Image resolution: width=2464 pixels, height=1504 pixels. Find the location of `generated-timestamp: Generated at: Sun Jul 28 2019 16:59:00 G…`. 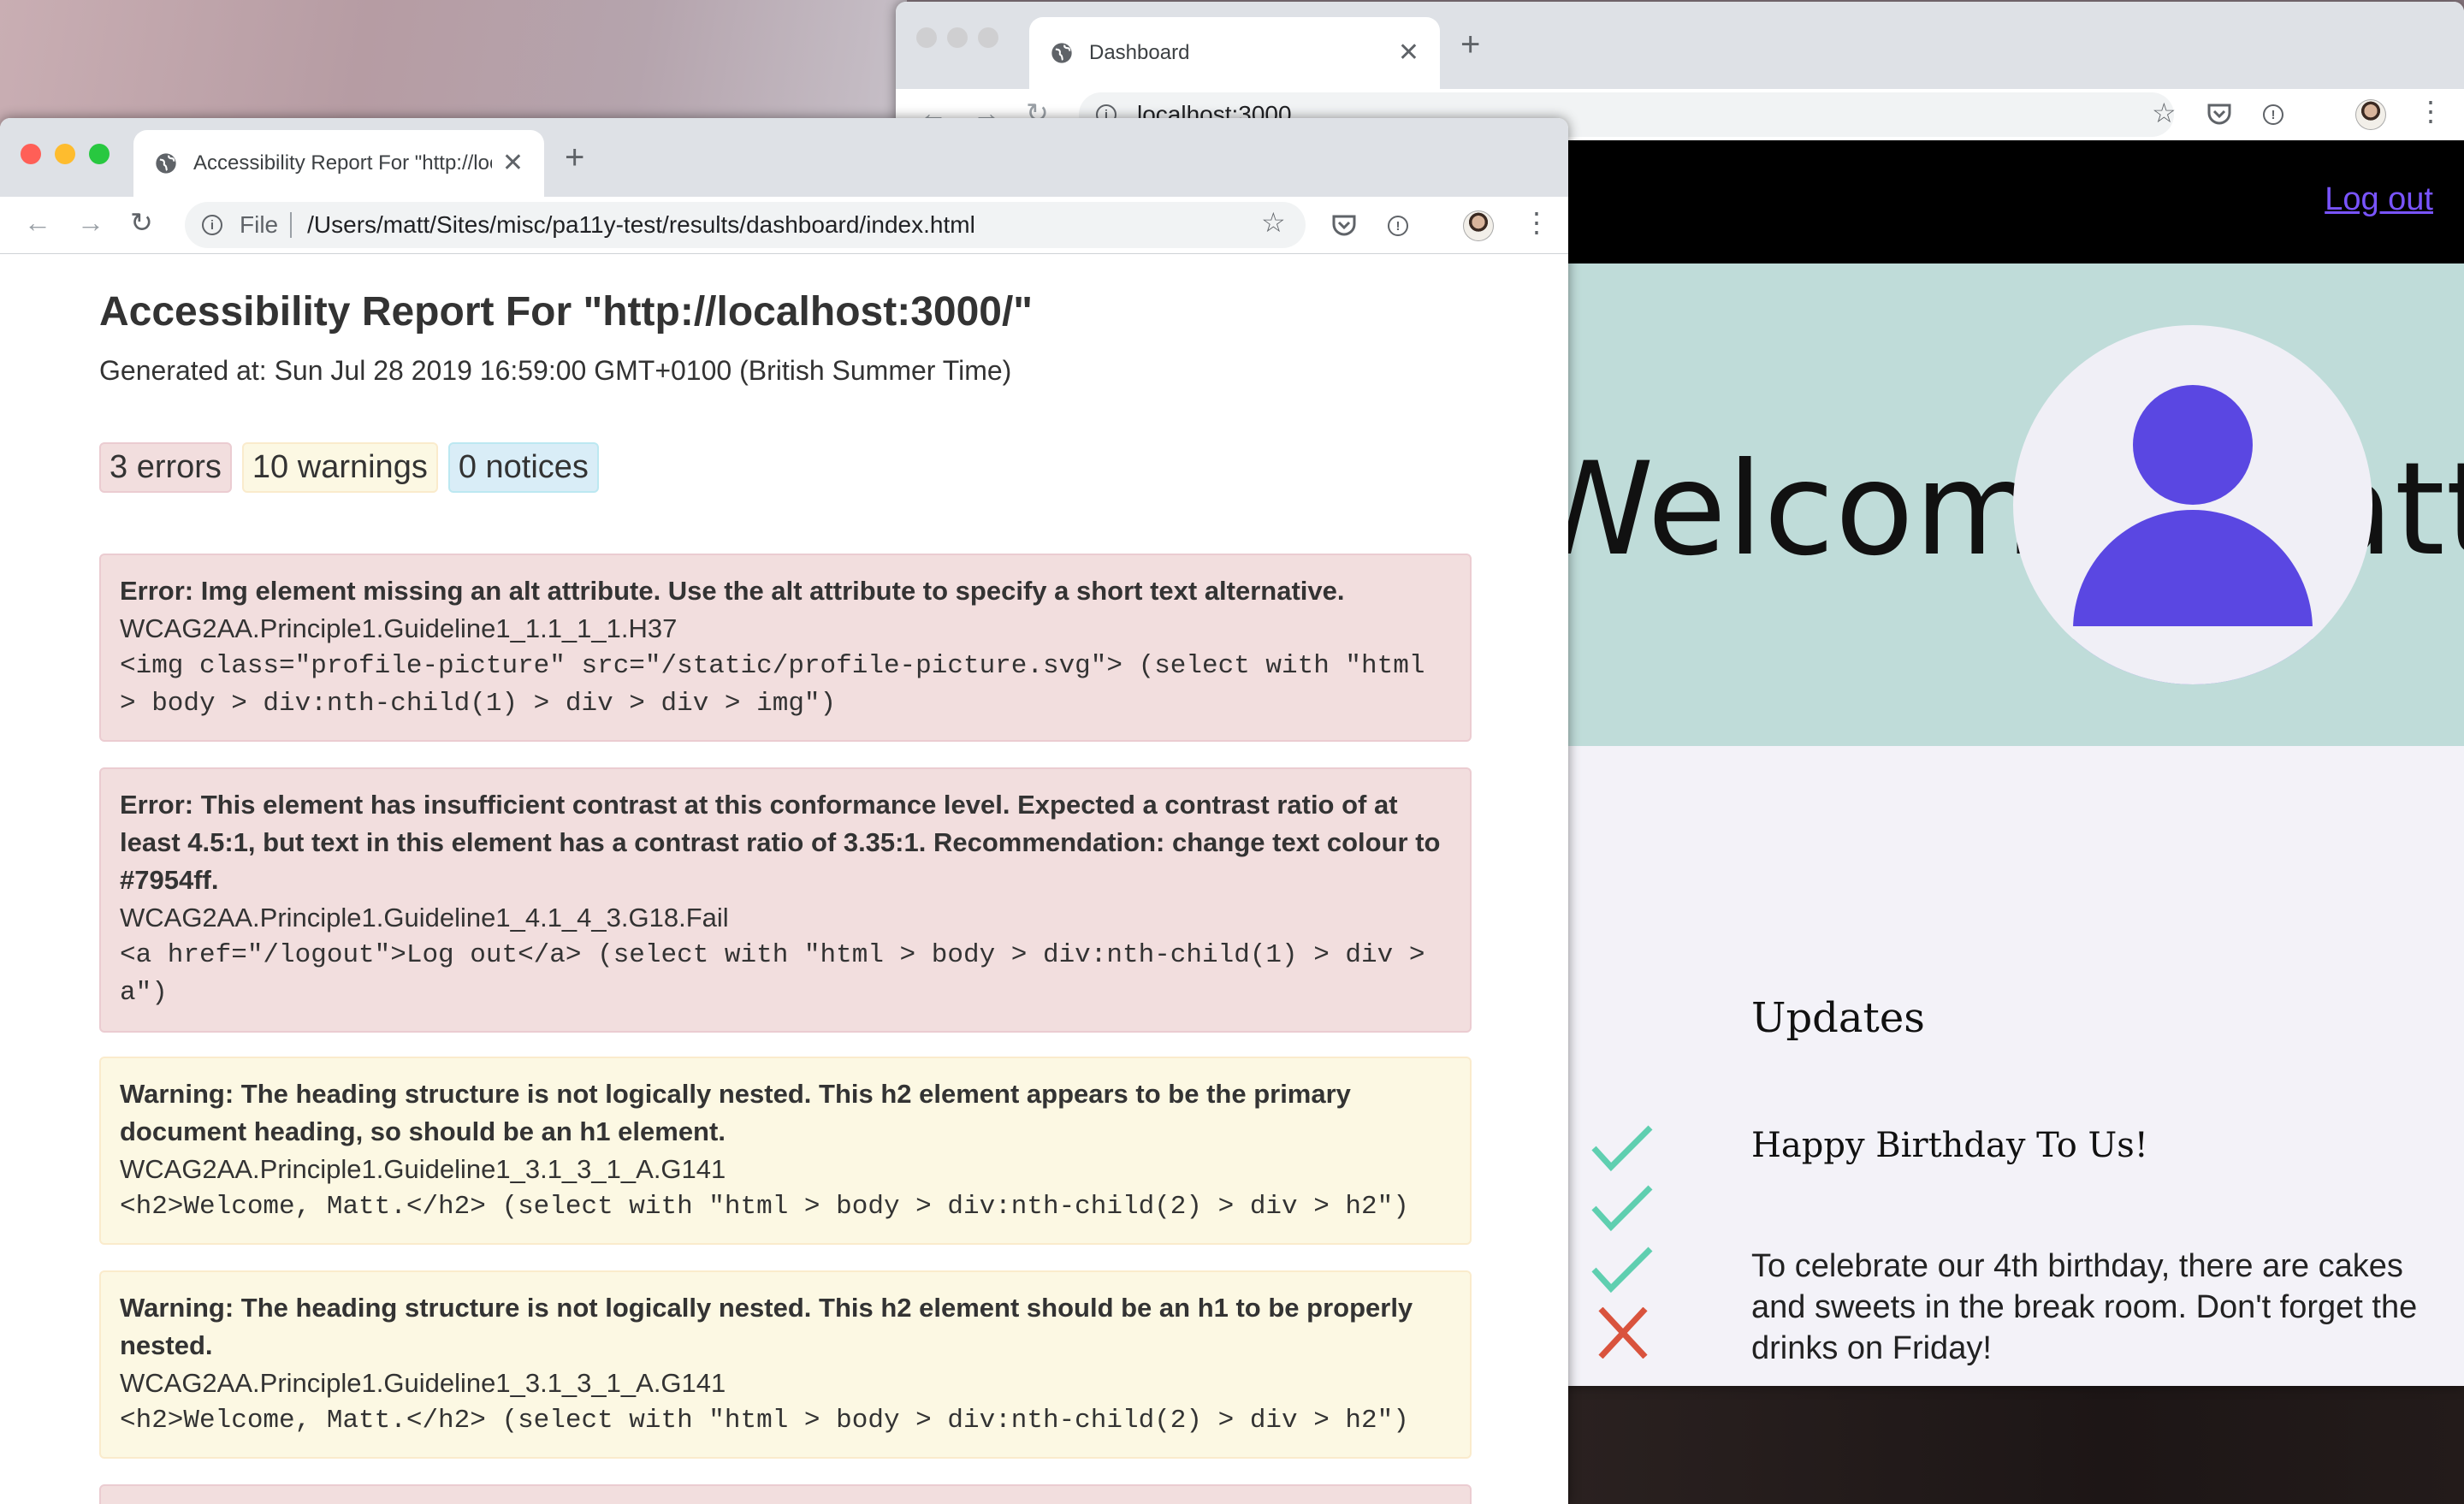

generated-timestamp: Generated at: Sun Jul 28 2019 16:59:00 G… is located at coordinates (555, 370).